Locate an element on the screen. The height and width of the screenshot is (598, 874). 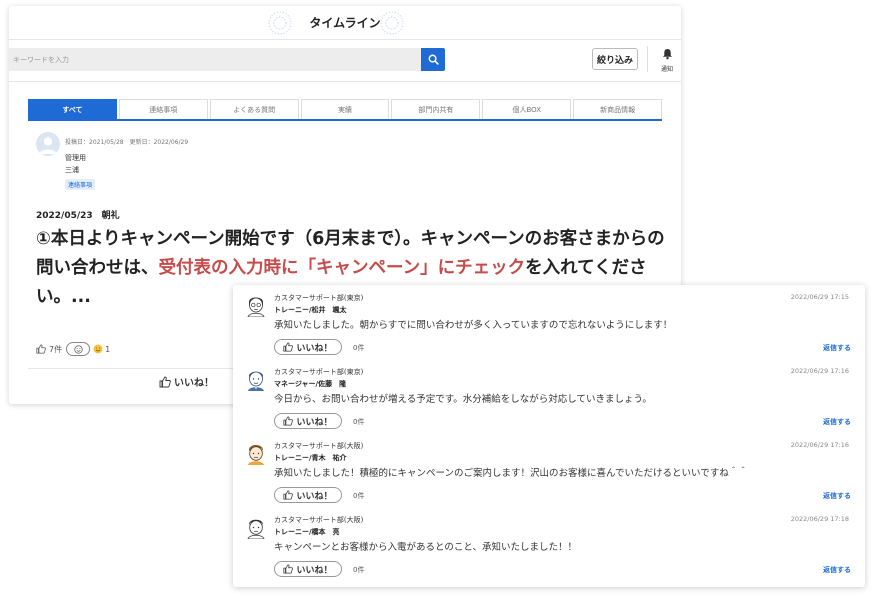
tab-results: 実績 is located at coordinates (345, 109).